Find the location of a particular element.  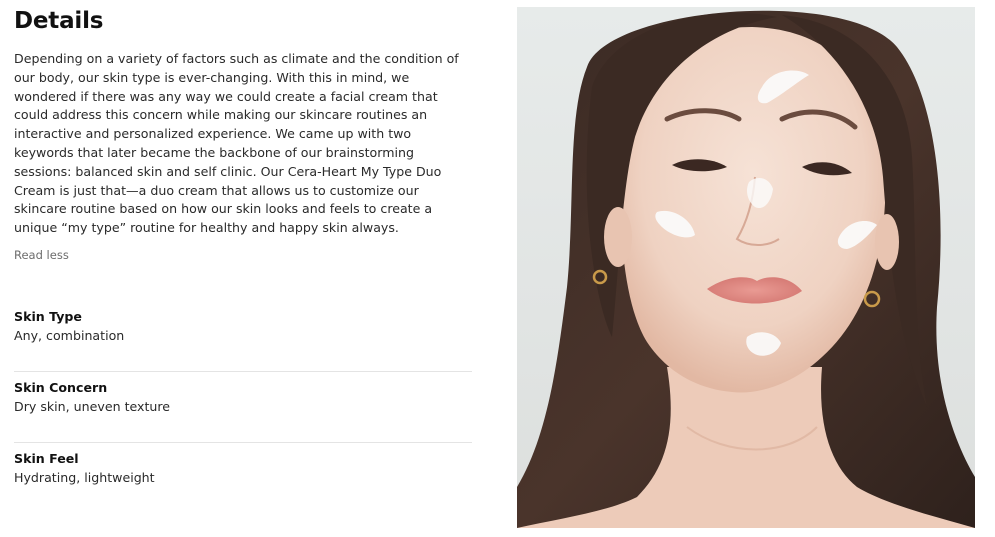

details-heading: Details is located at coordinates (59, 21).